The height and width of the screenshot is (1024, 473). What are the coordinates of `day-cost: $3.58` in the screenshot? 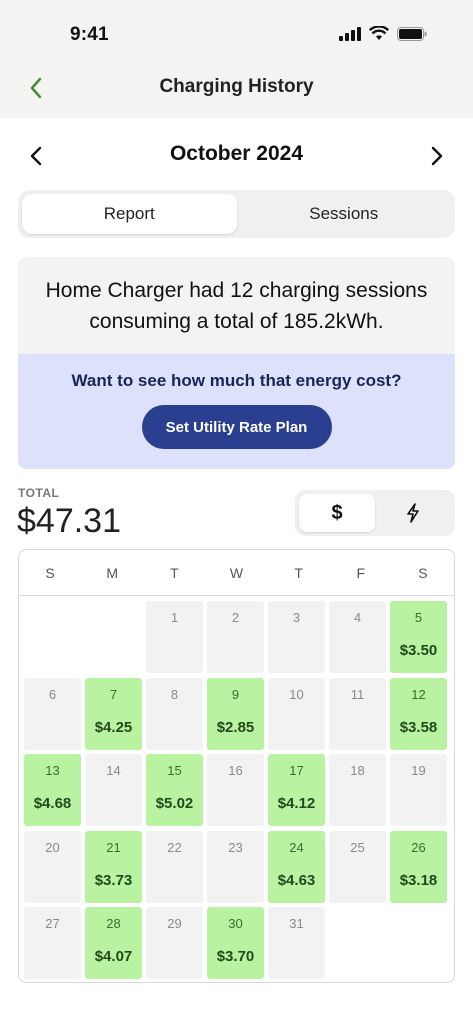 It's located at (418, 727).